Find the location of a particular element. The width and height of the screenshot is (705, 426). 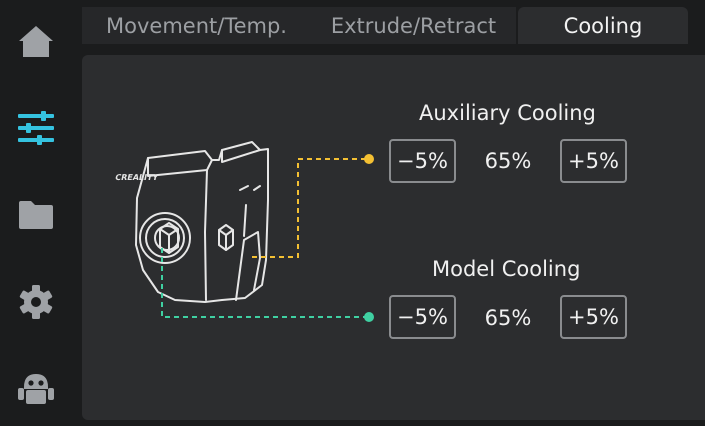

model-connector-dot is located at coordinates (369, 317).